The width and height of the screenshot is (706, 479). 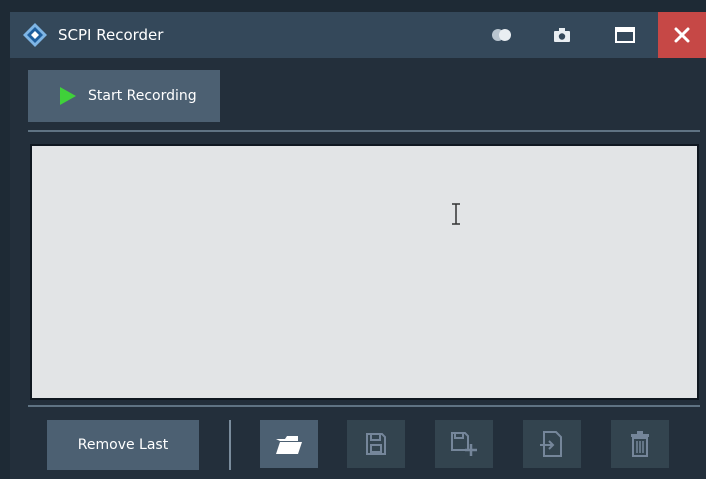 I want to click on maximize-icon, so click(x=625, y=35).